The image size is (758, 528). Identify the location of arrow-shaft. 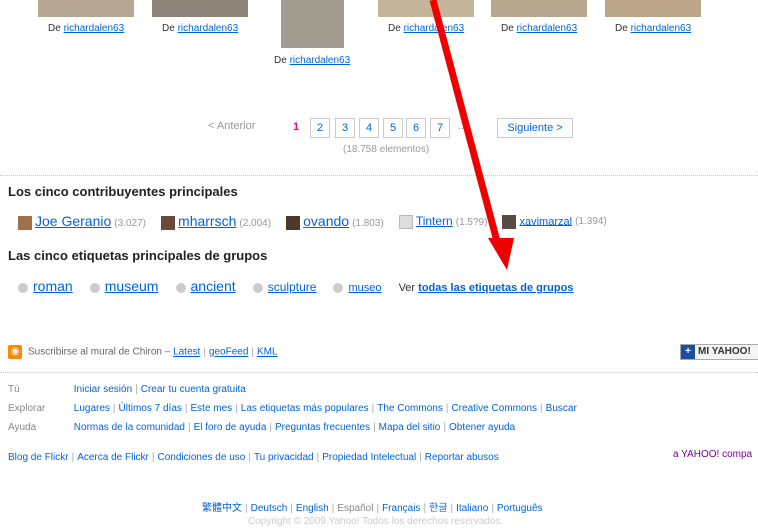
(465, 123).